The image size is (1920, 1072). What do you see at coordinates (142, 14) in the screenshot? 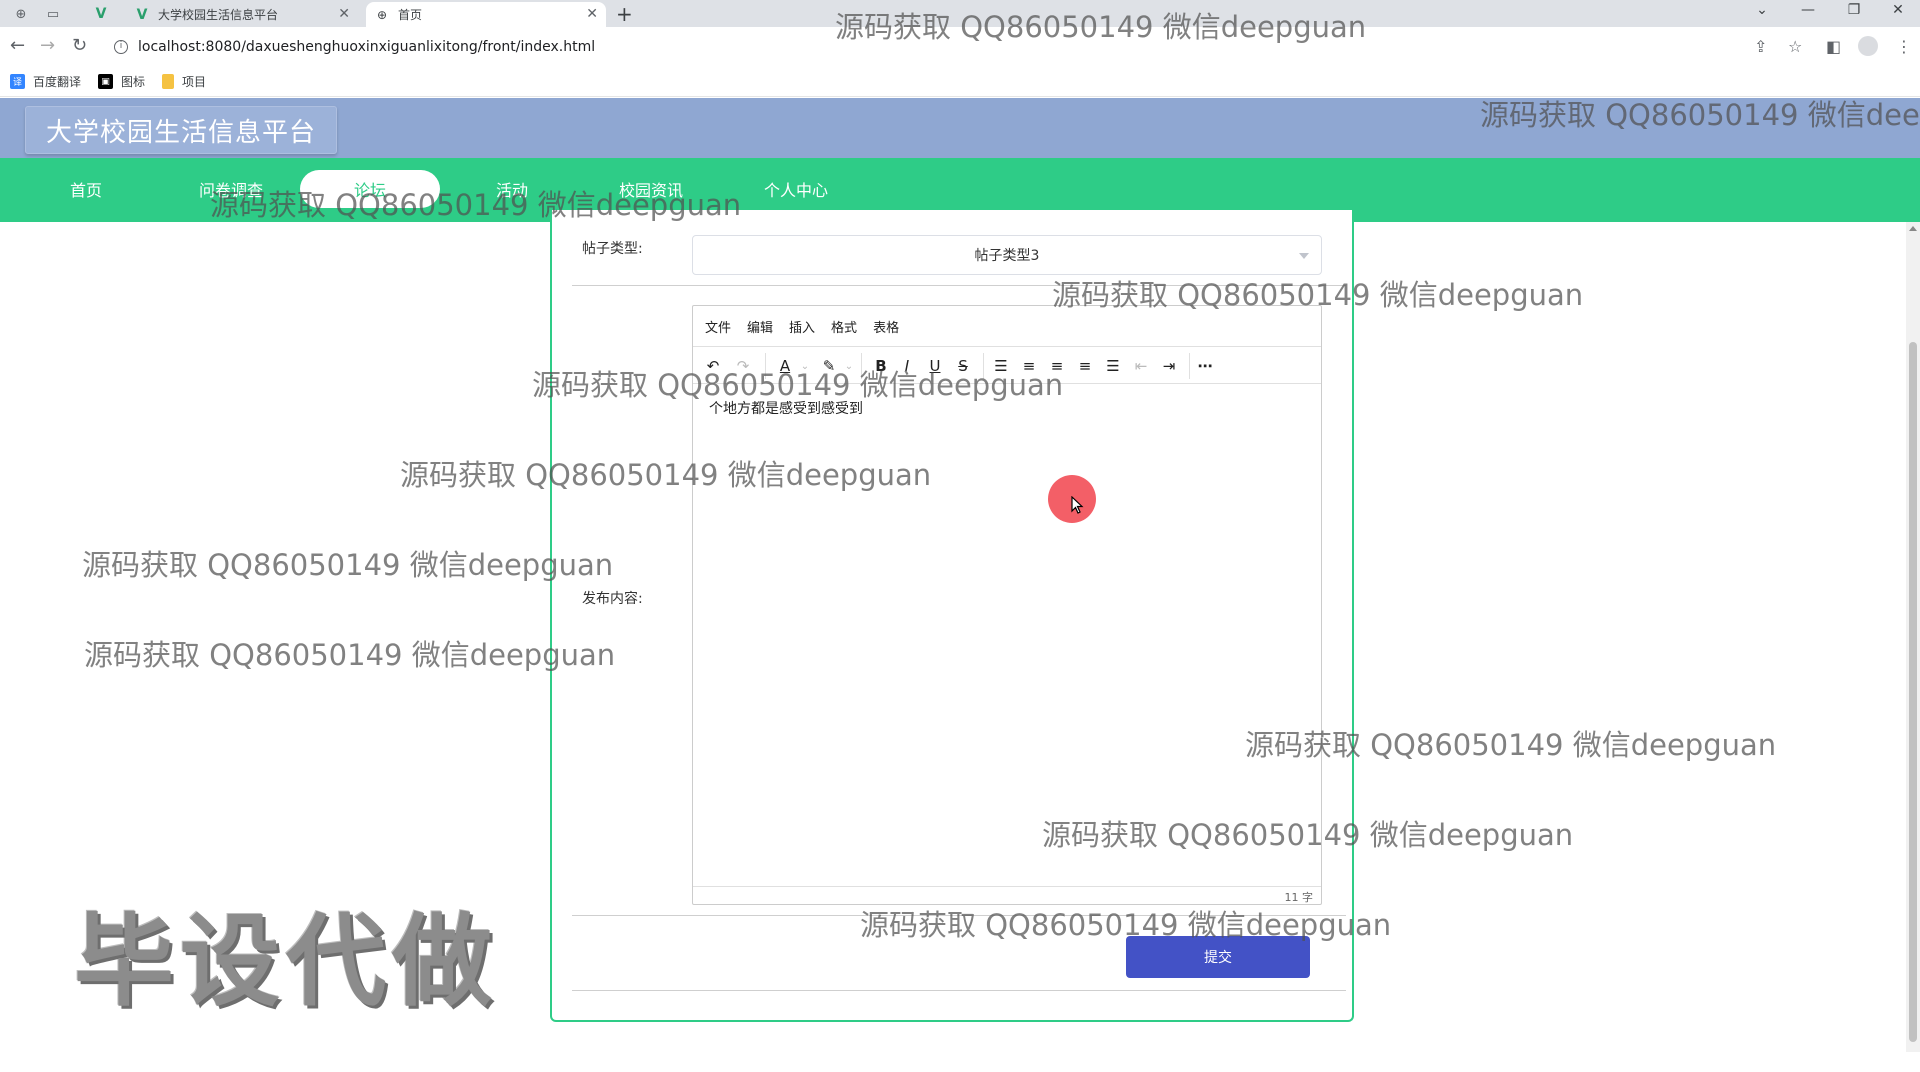
I see `vue-logo-icon: V` at bounding box center [142, 14].